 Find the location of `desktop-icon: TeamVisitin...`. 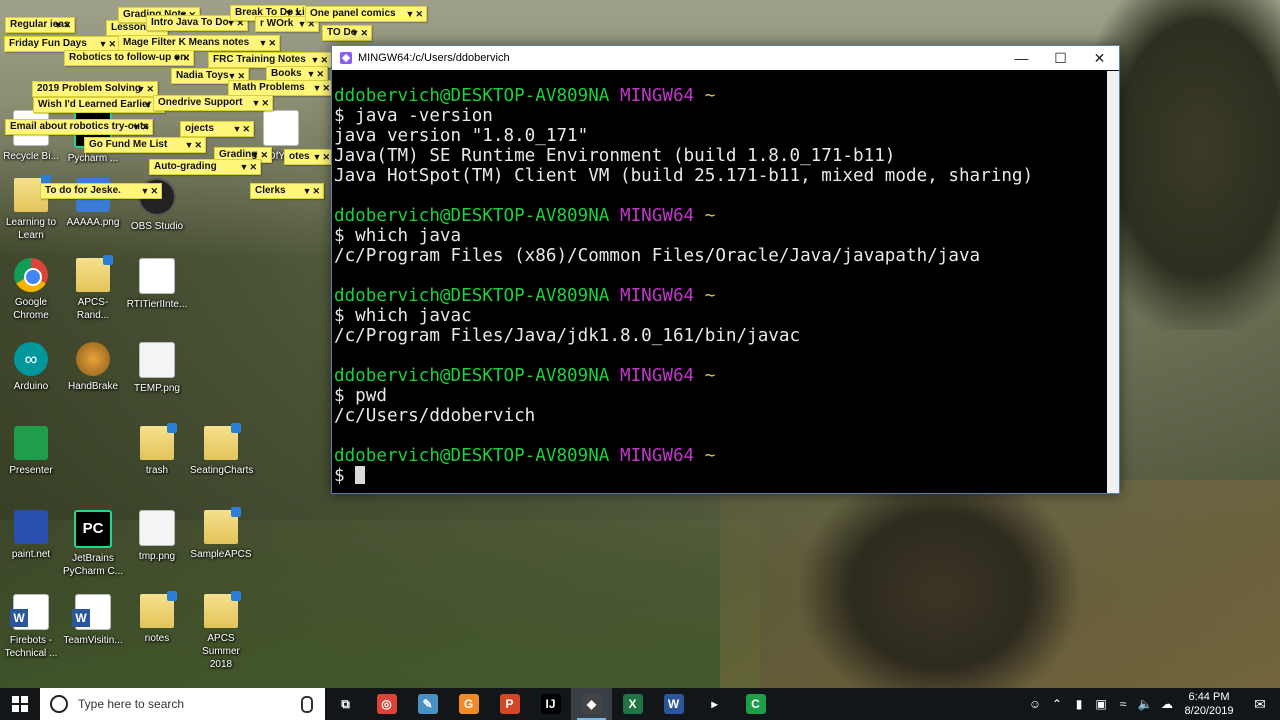

desktop-icon: TeamVisitin... is located at coordinates (93, 620).